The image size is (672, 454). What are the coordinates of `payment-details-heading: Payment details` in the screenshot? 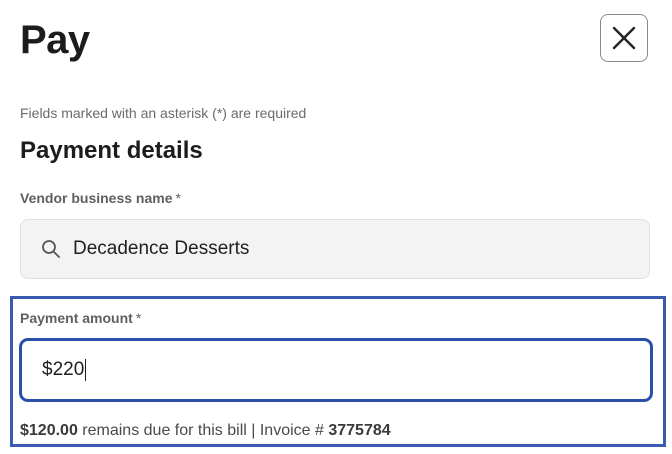 It's located at (111, 150).